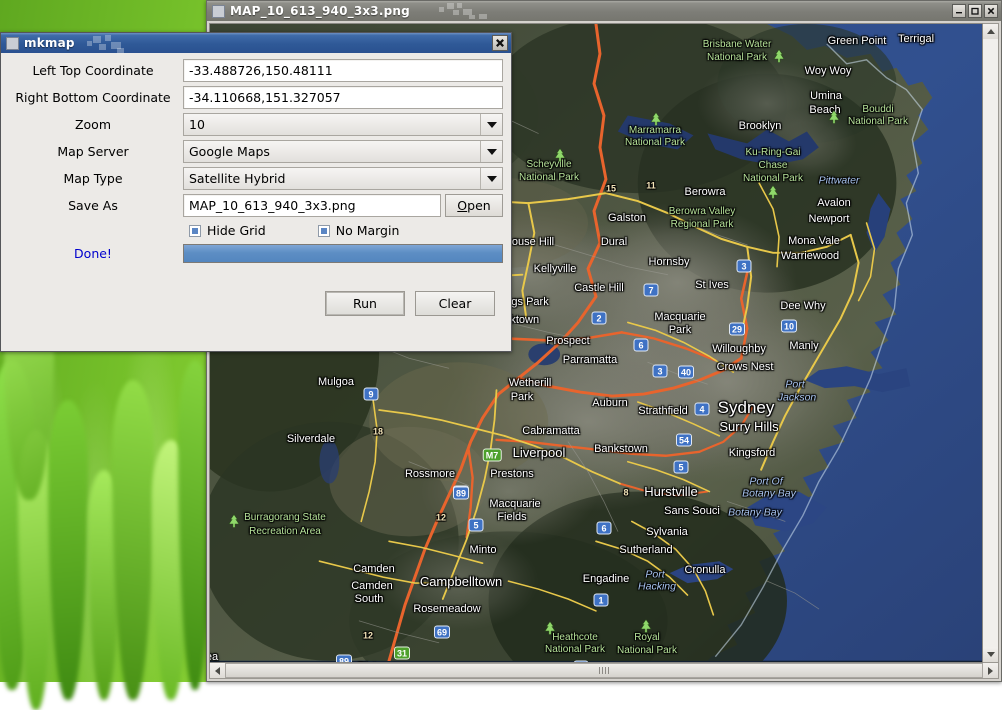 The image size is (1002, 710). I want to click on horizontal-scroll-track, so click(604, 670).